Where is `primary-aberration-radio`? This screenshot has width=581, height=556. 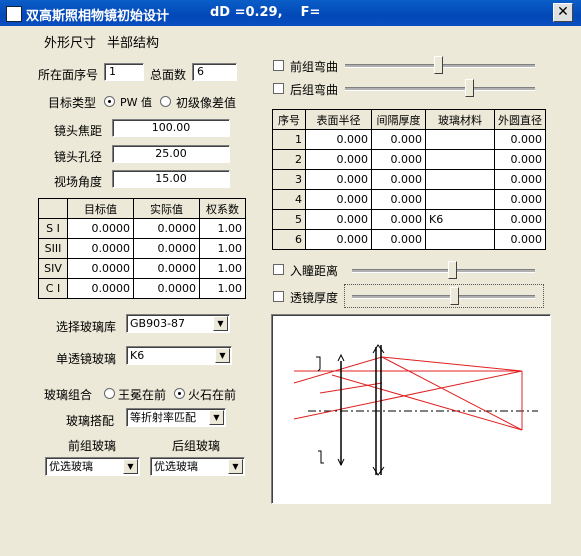 primary-aberration-radio is located at coordinates (165, 101).